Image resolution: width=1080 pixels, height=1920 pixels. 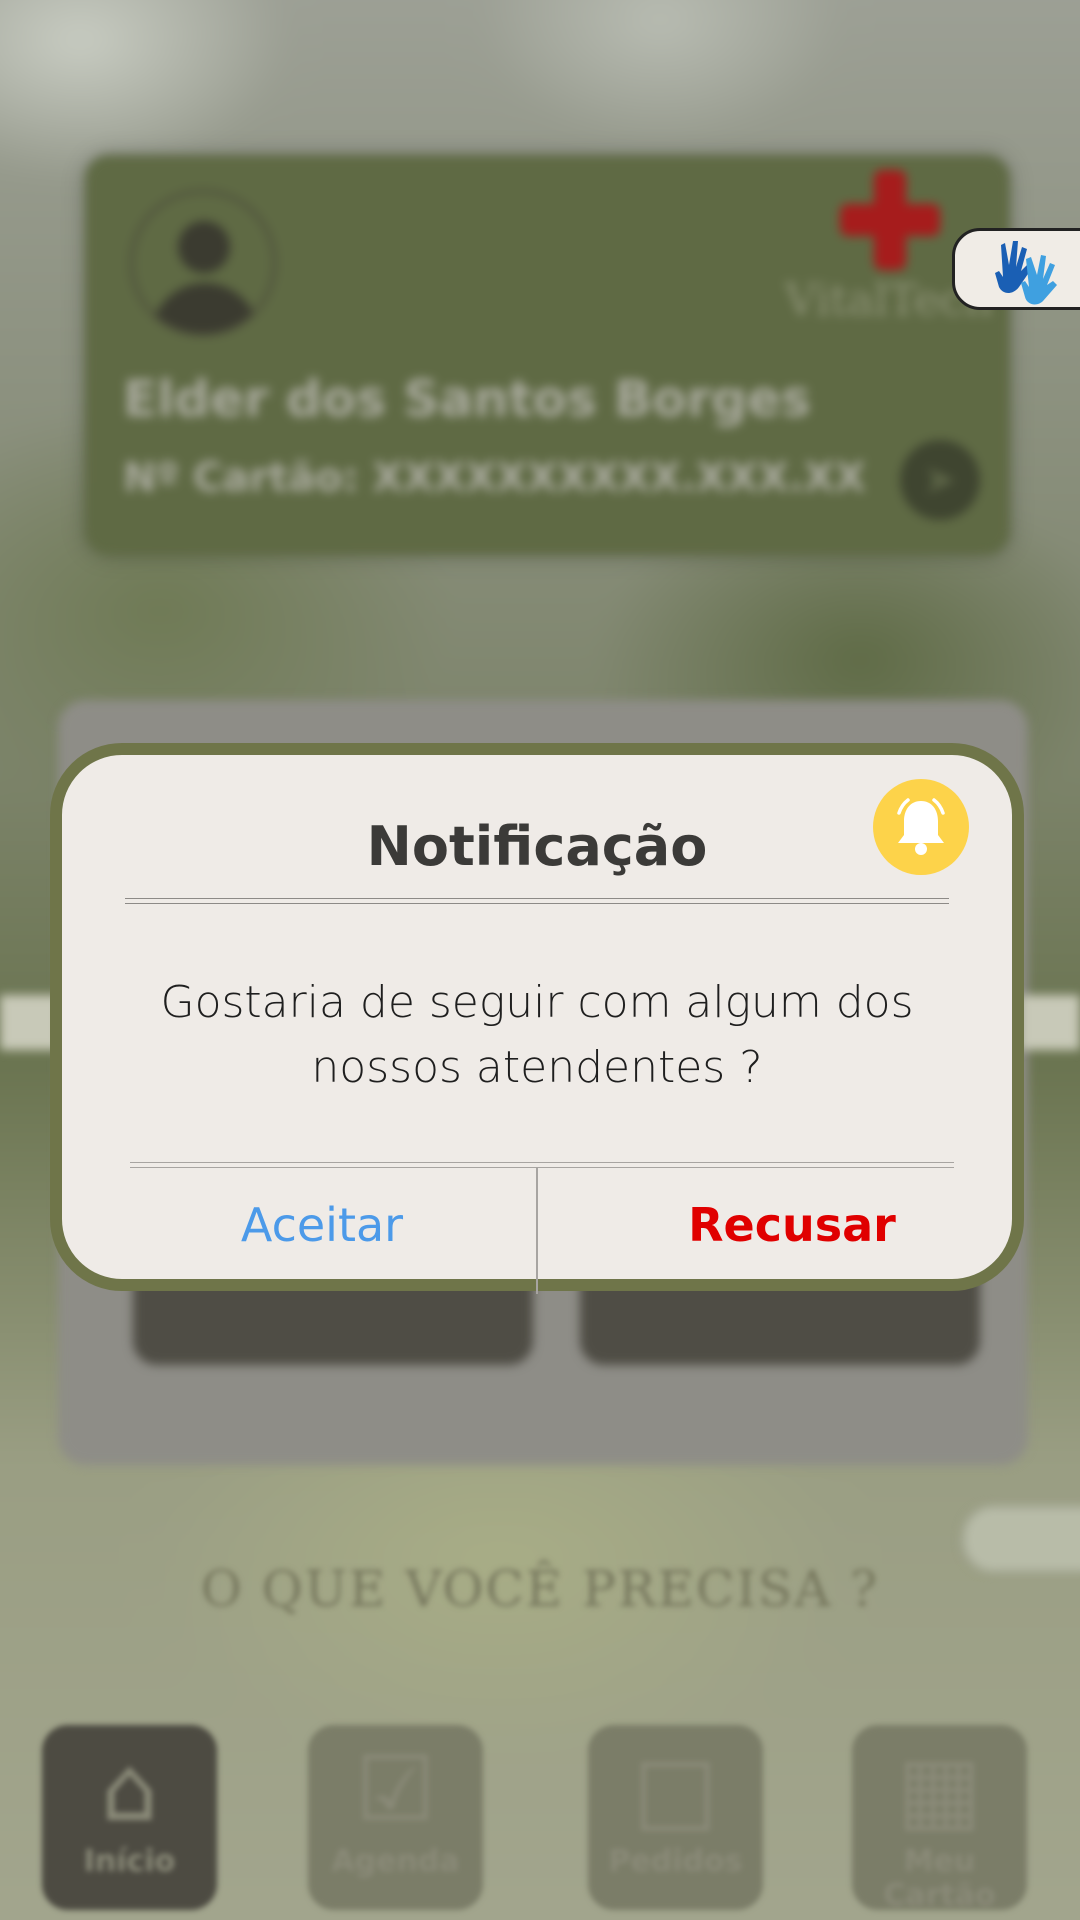 I want to click on card-number: Nº Cartão: XXXXXXXXXX.XXX.XX, so click(x=494, y=478).